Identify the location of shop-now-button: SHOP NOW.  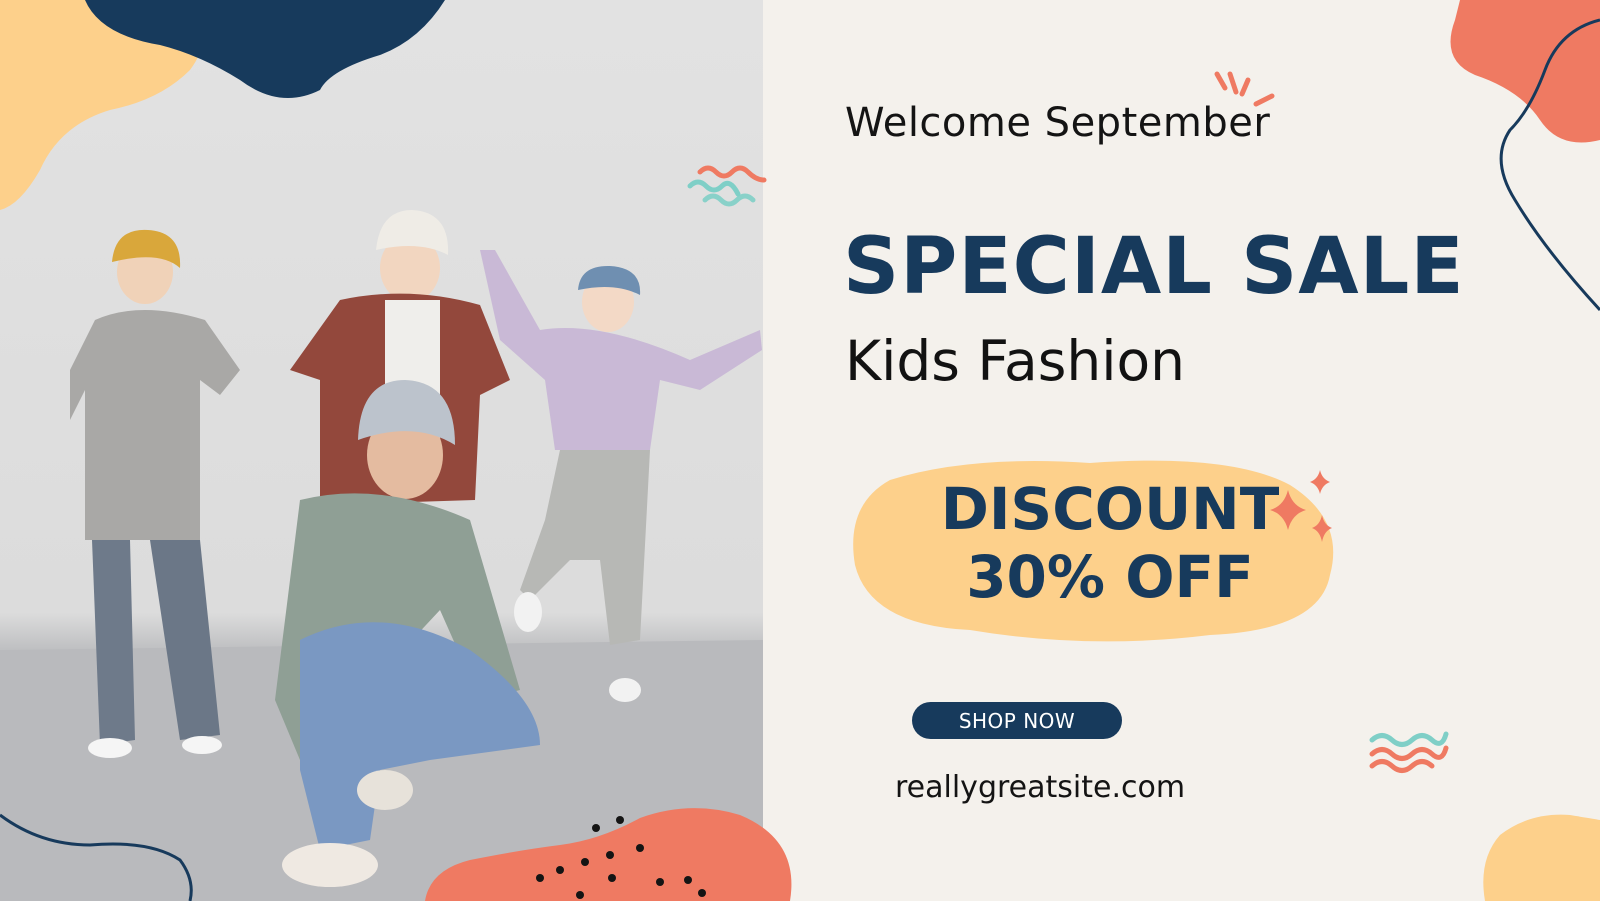
(1017, 720).